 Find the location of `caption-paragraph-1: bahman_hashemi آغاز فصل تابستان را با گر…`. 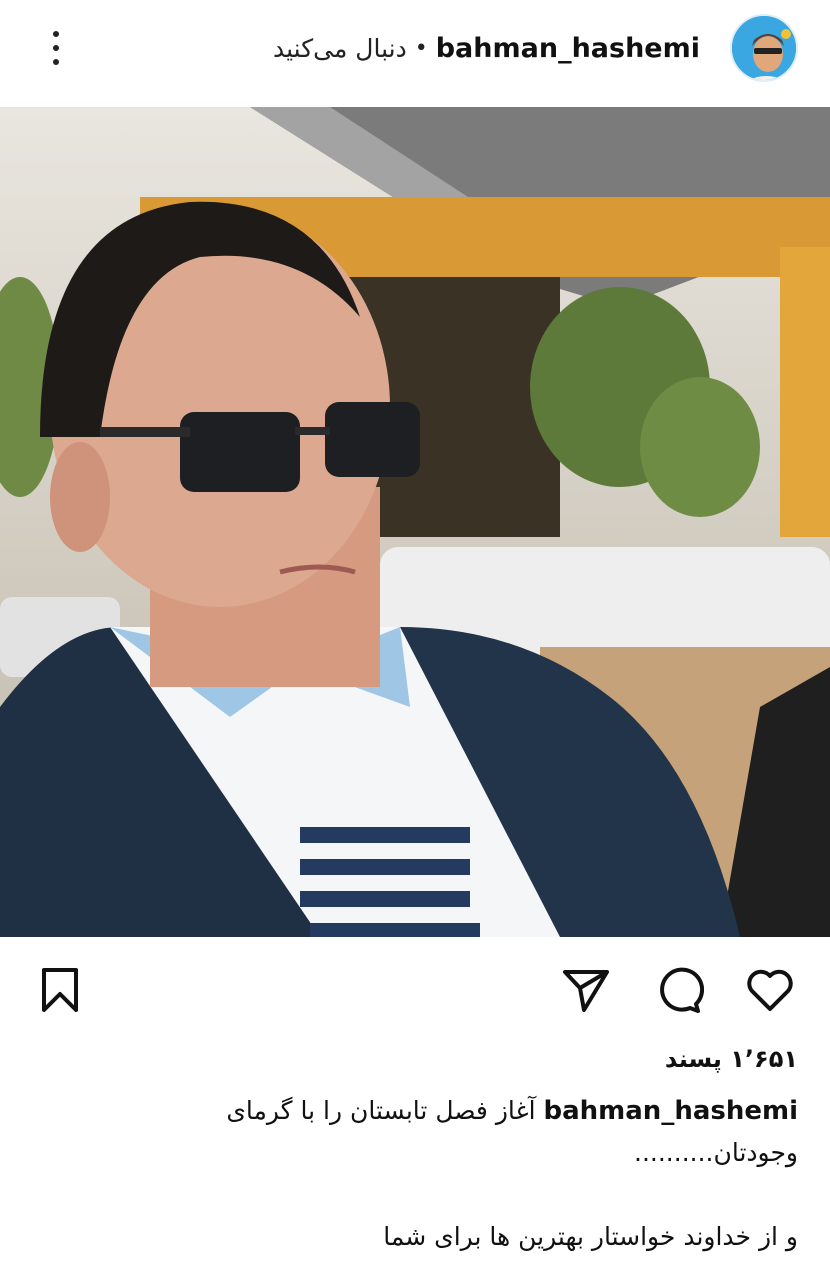

caption-paragraph-1: bahman_hashemi آغاز فصل تابستان را با گر… is located at coordinates (498, 1132).